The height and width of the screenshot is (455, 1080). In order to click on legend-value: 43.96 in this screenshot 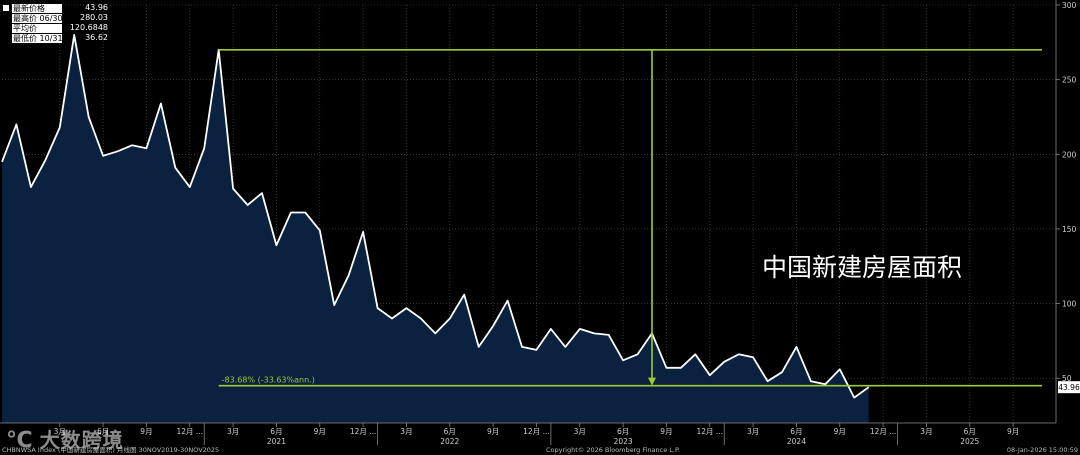, I will do `click(96, 7)`.